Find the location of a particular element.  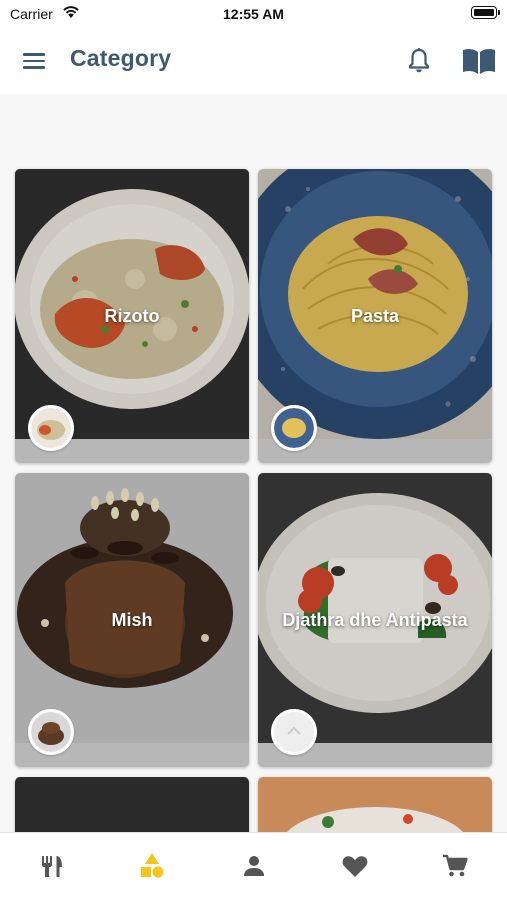

category-name: Pasta is located at coordinates (375, 315).